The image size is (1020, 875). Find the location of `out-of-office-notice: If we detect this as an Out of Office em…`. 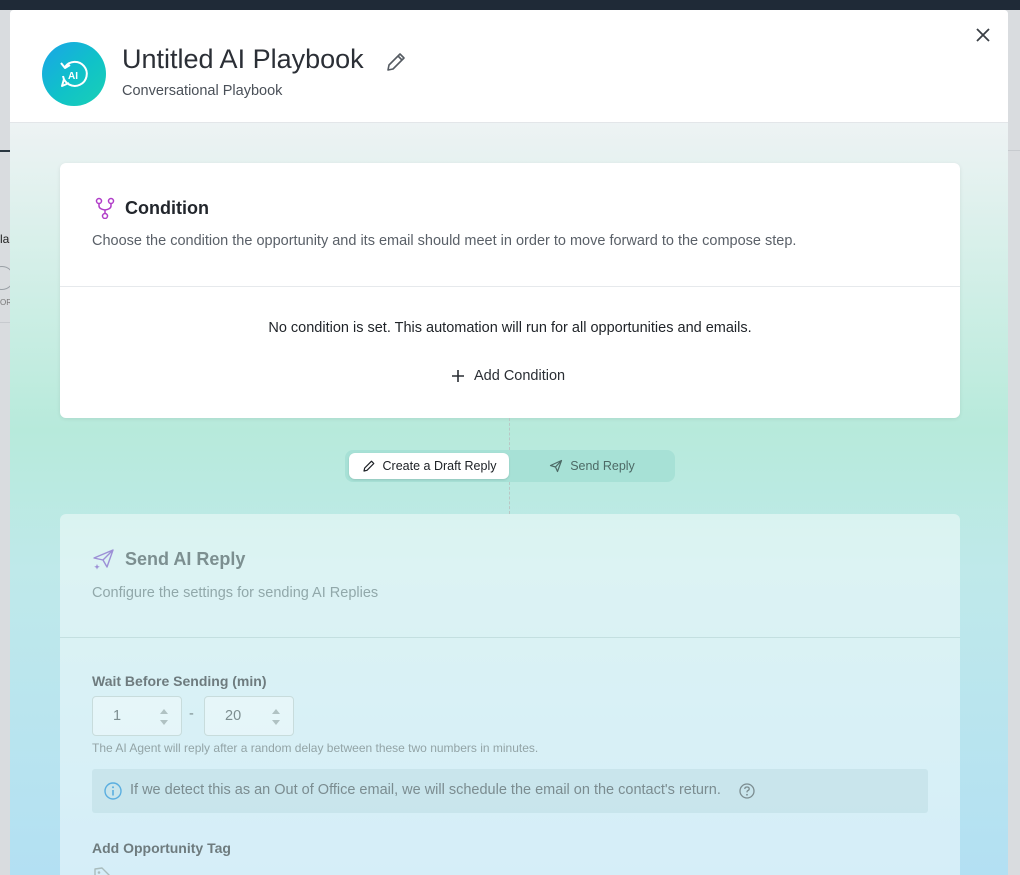

out-of-office-notice: If we detect this as an Out of Office em… is located at coordinates (510, 791).